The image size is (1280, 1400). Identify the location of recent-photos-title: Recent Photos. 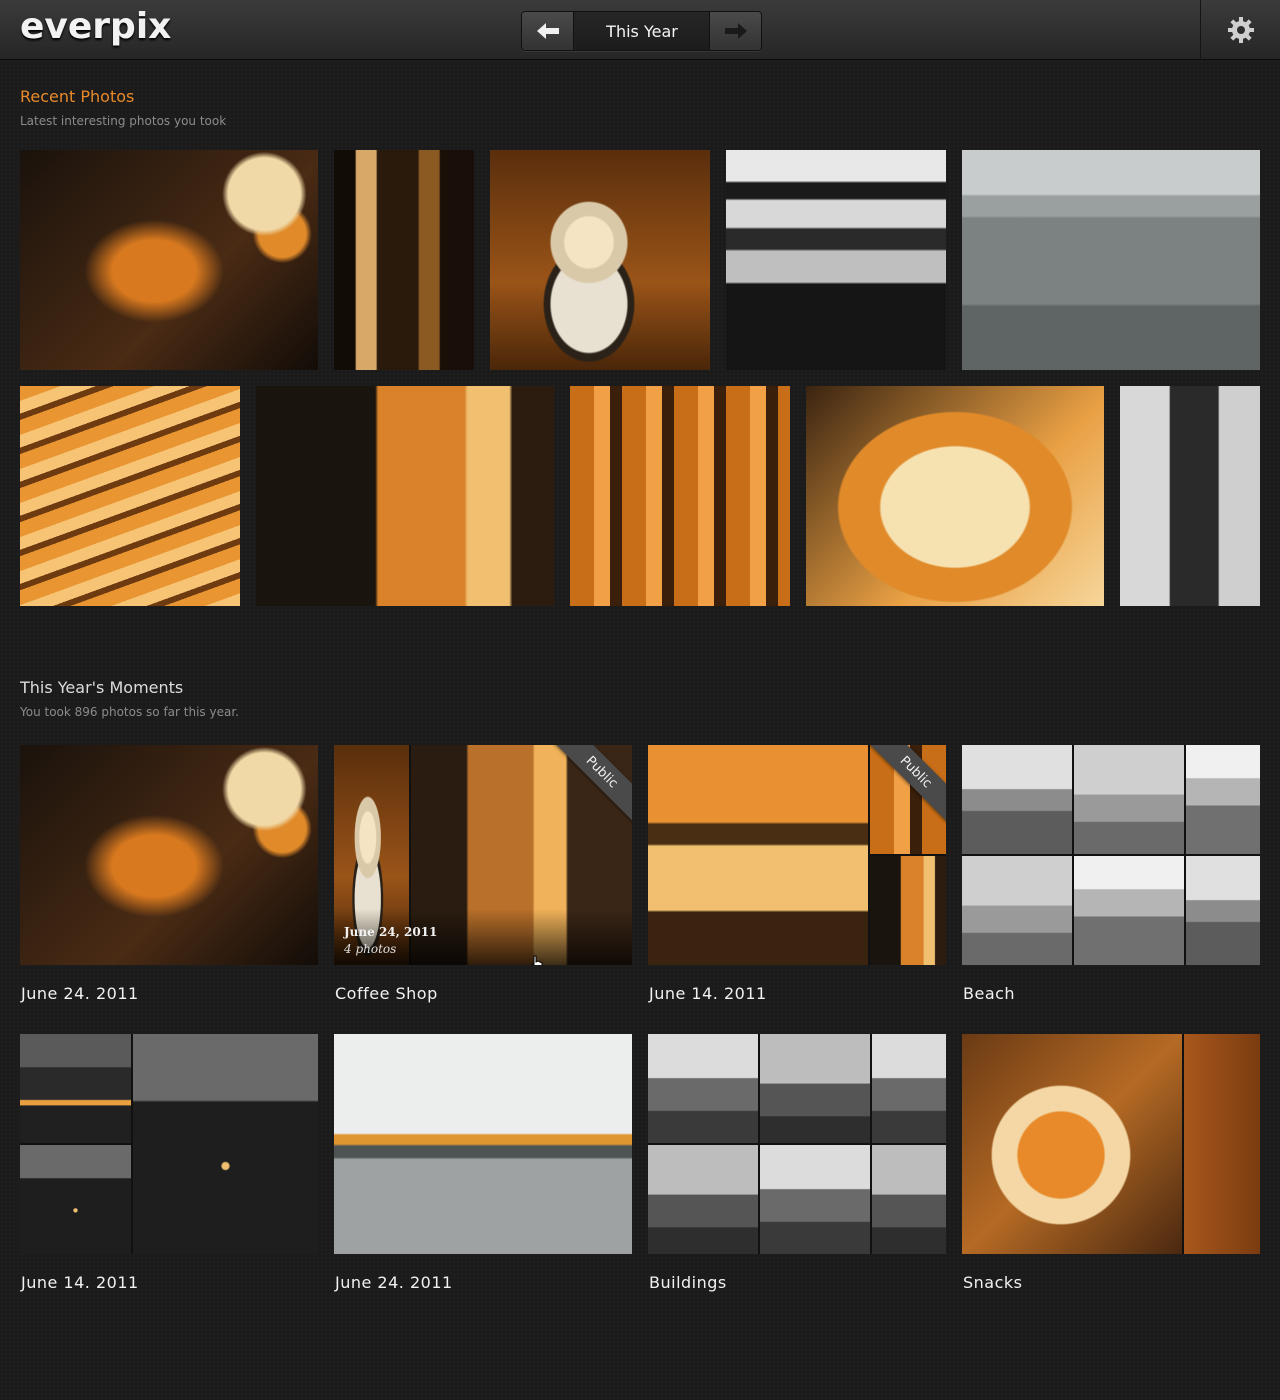
(77, 96).